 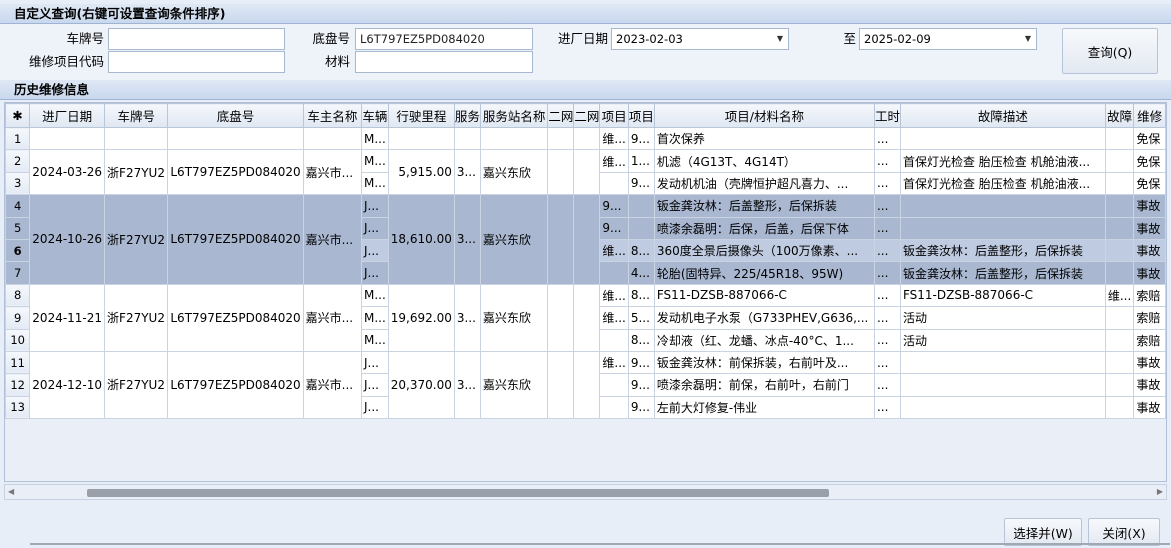 What do you see at coordinates (196, 62) in the screenshot?
I see `repair-code-input` at bounding box center [196, 62].